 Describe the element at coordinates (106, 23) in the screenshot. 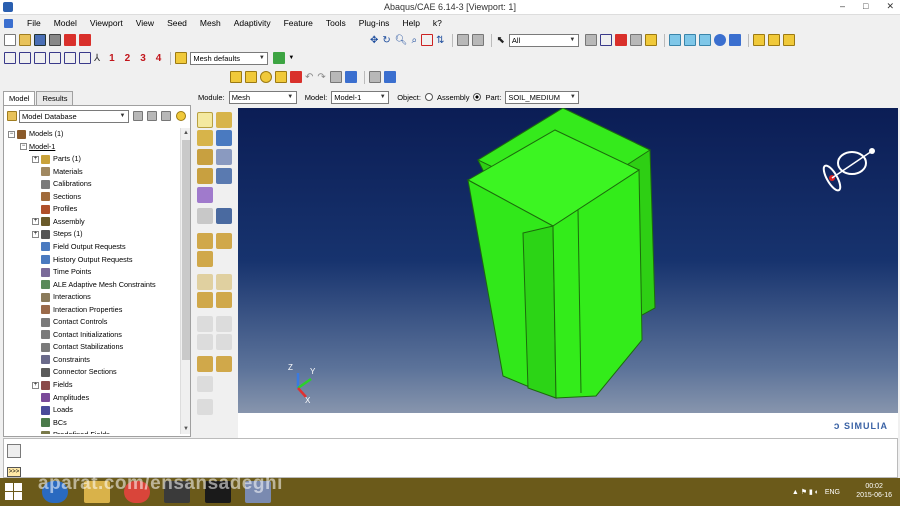

I see `menu-viewport: Viewport` at that location.